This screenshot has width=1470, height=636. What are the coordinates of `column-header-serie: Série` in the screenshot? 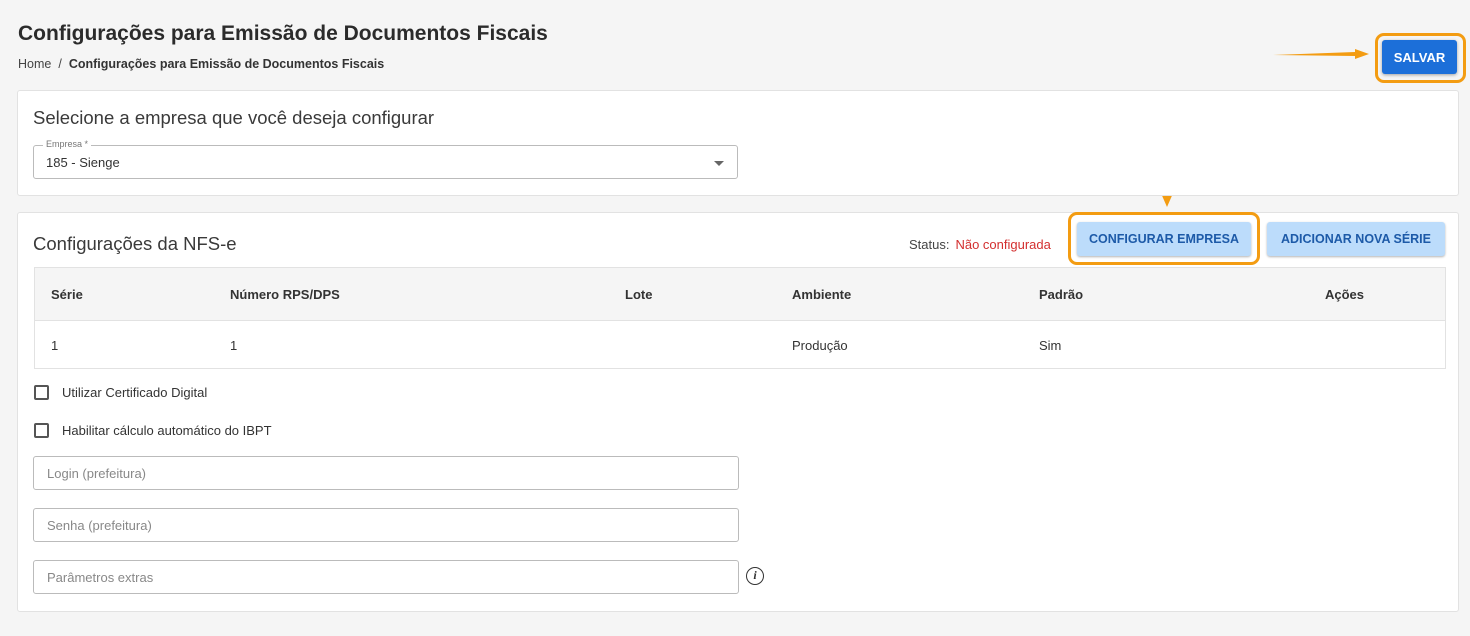 It's located at (67, 294).